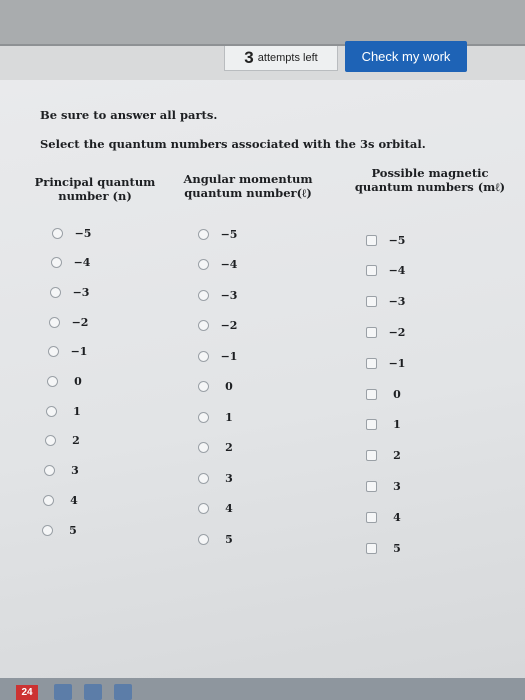 The height and width of the screenshot is (700, 525). I want to click on angular-option: 4, so click(218, 509).